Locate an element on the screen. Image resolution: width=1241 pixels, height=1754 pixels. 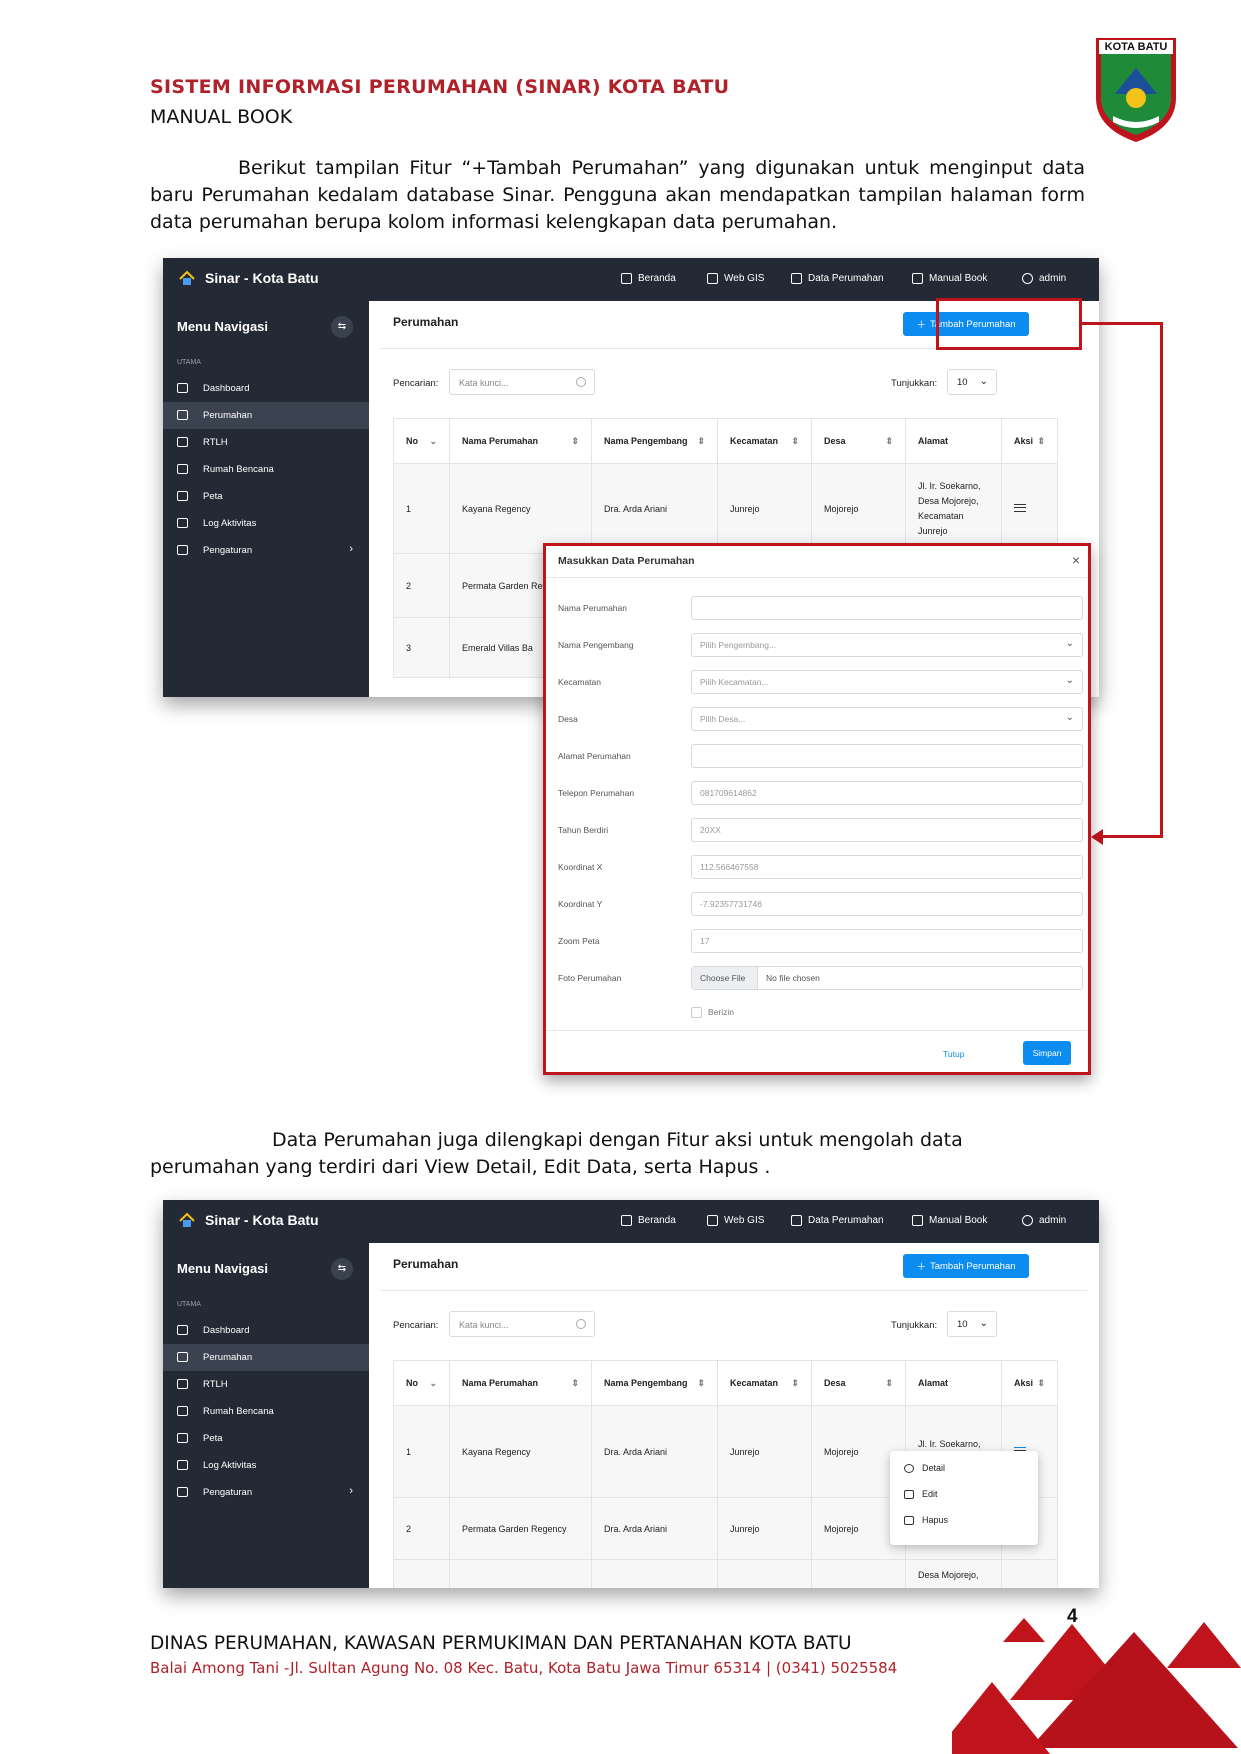
save-button: Simpan is located at coordinates (1047, 1053).